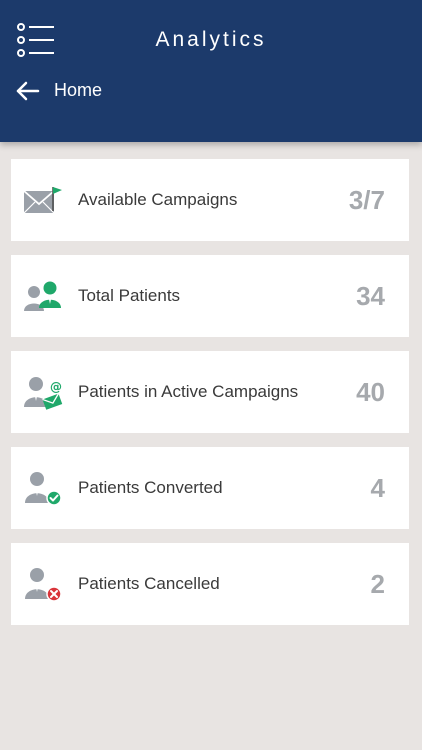 This screenshot has width=422, height=750. I want to click on stat-card-active-campaigns: @ Patients in Active Campaigns 40, so click(210, 392).